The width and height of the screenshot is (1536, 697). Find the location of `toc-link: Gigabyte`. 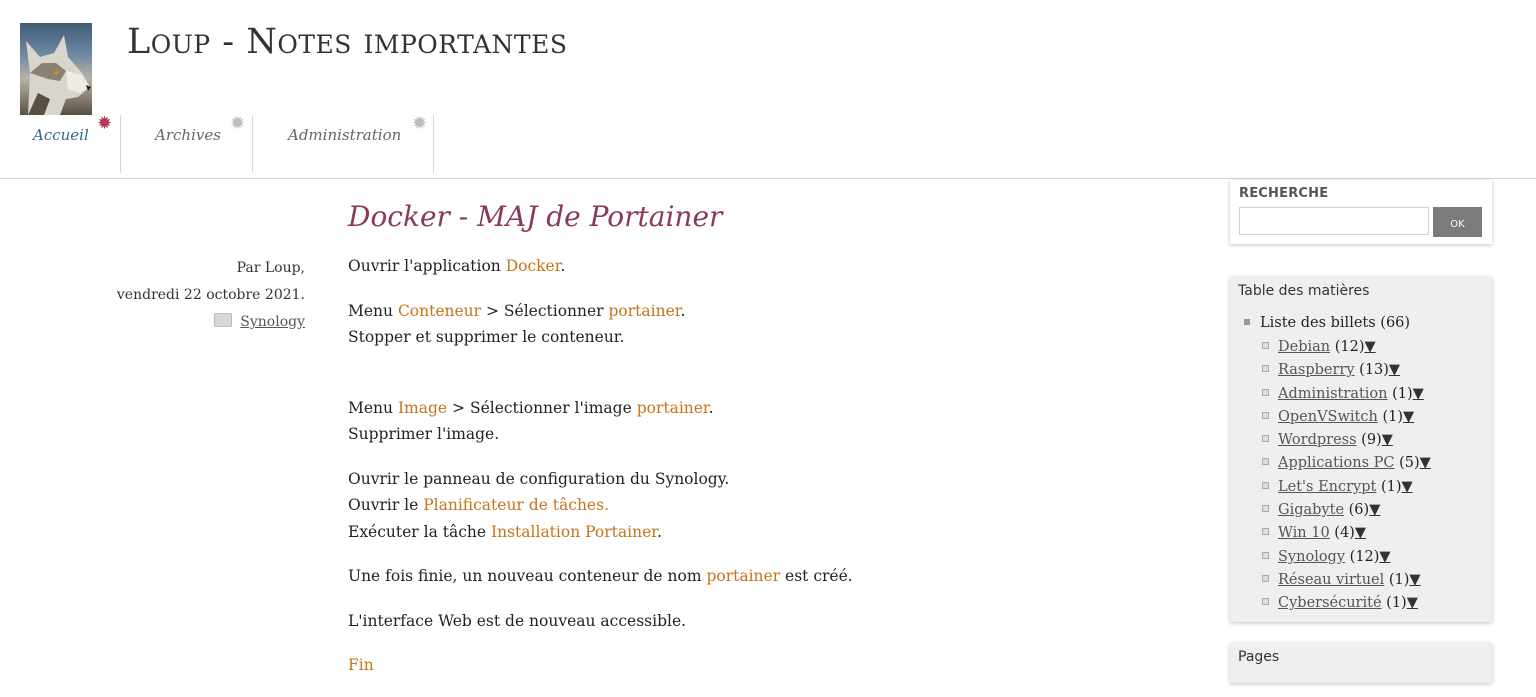

toc-link: Gigabyte is located at coordinates (1311, 510).